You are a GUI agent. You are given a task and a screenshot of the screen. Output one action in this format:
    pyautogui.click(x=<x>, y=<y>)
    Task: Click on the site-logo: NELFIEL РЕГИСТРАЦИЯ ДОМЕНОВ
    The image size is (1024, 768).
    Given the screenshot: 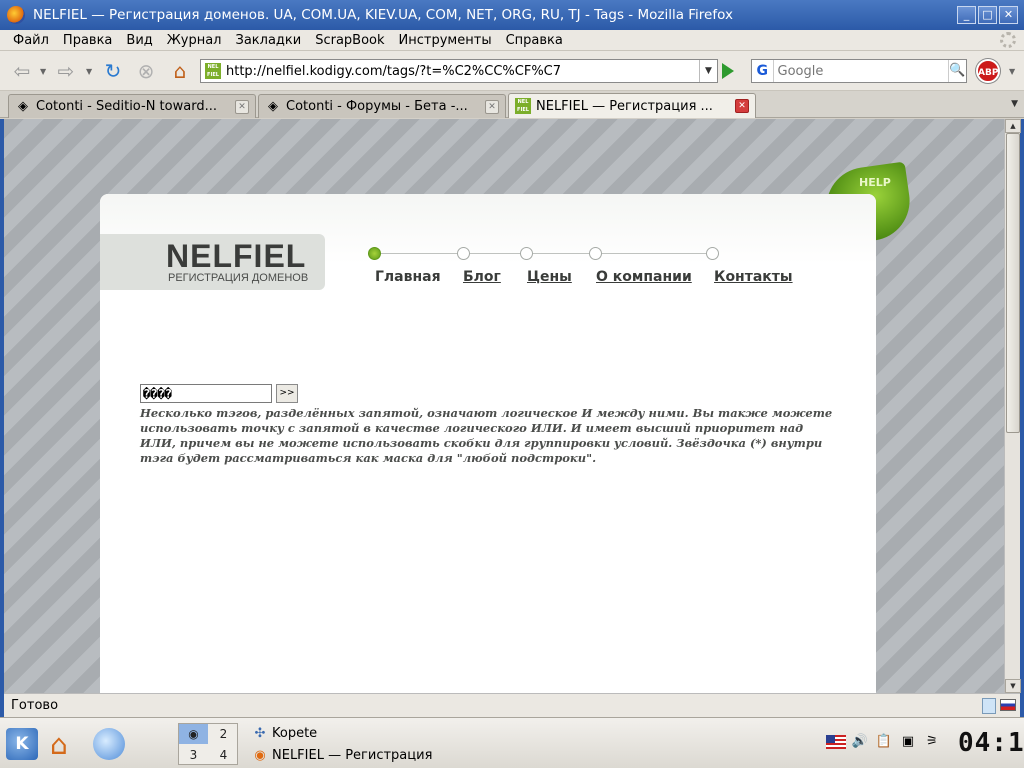 What is the action you would take?
    pyautogui.click(x=212, y=262)
    